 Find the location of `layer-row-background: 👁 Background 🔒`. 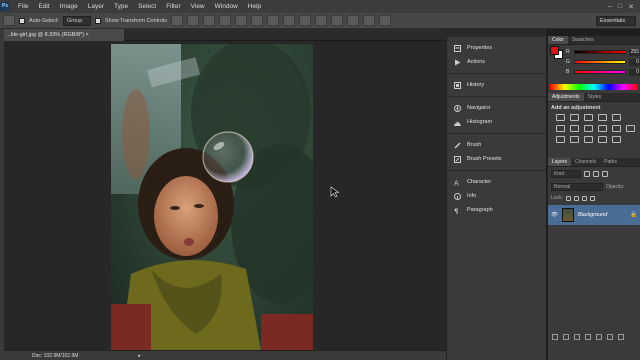

layer-row-background: 👁 Background 🔒 is located at coordinates (594, 215).